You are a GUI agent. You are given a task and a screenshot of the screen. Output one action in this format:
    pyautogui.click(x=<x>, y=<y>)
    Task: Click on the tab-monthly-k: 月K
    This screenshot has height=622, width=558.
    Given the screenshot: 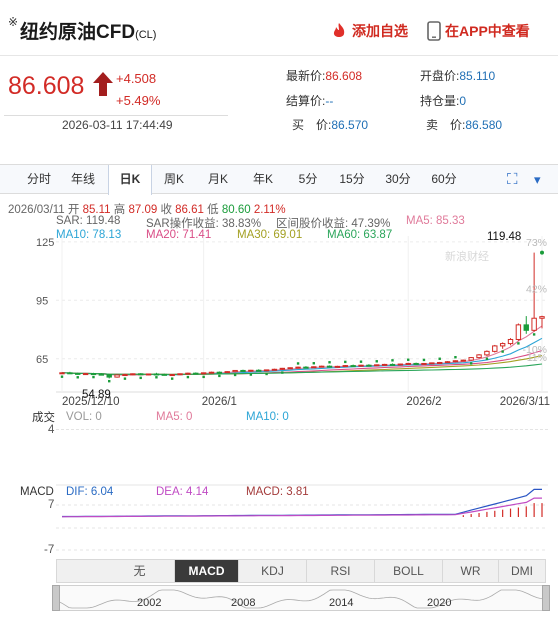 What is the action you would take?
    pyautogui.click(x=218, y=179)
    